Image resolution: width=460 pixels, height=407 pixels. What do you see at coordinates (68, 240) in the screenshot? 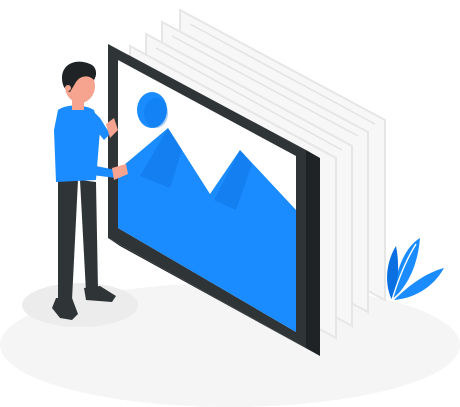
I see `person-leg-front` at bounding box center [68, 240].